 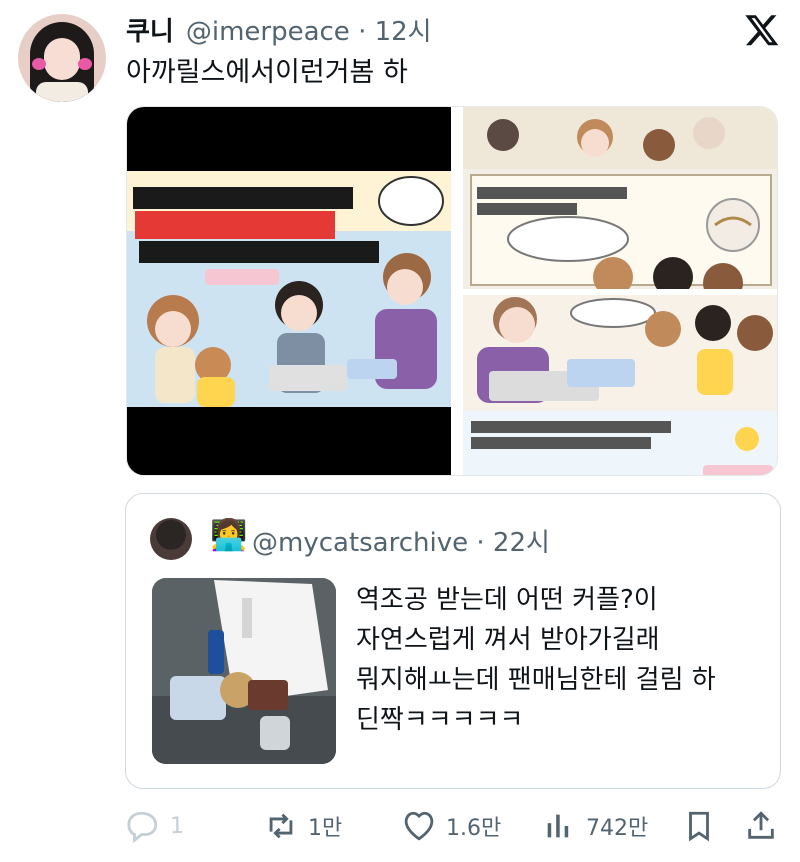 What do you see at coordinates (281, 826) in the screenshot?
I see `retweet-icon` at bounding box center [281, 826].